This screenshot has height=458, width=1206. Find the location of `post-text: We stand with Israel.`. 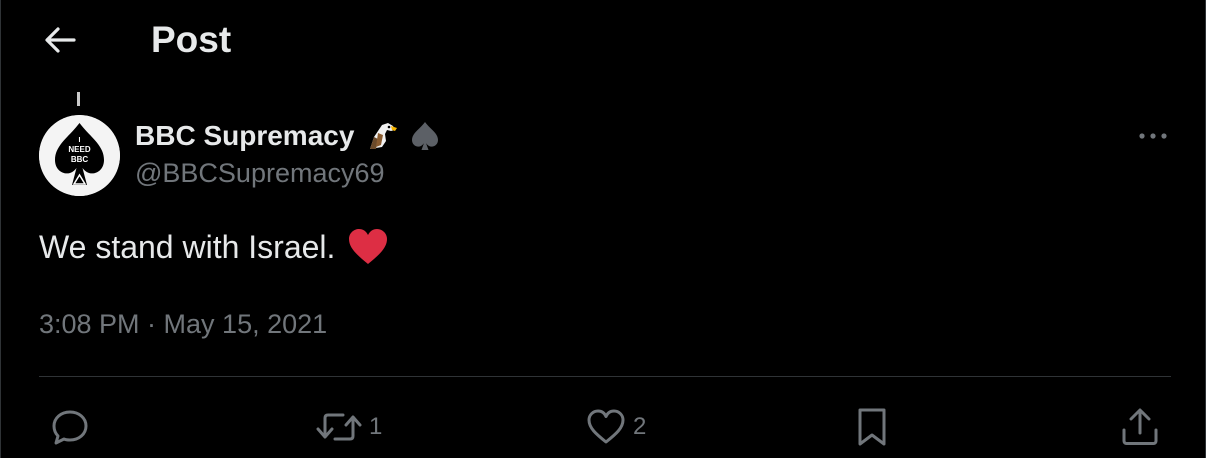

post-text: We stand with Israel. is located at coordinates (187, 247).